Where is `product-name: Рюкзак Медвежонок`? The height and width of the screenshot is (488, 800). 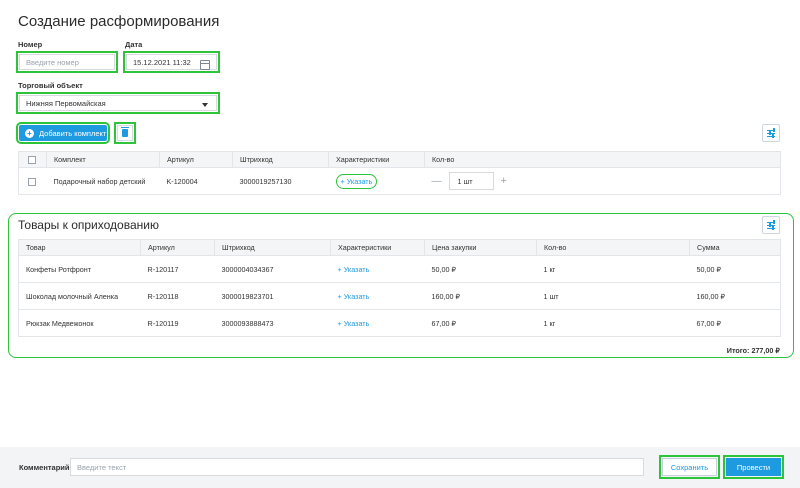 product-name: Рюкзак Медвежонок is located at coordinates (79, 323).